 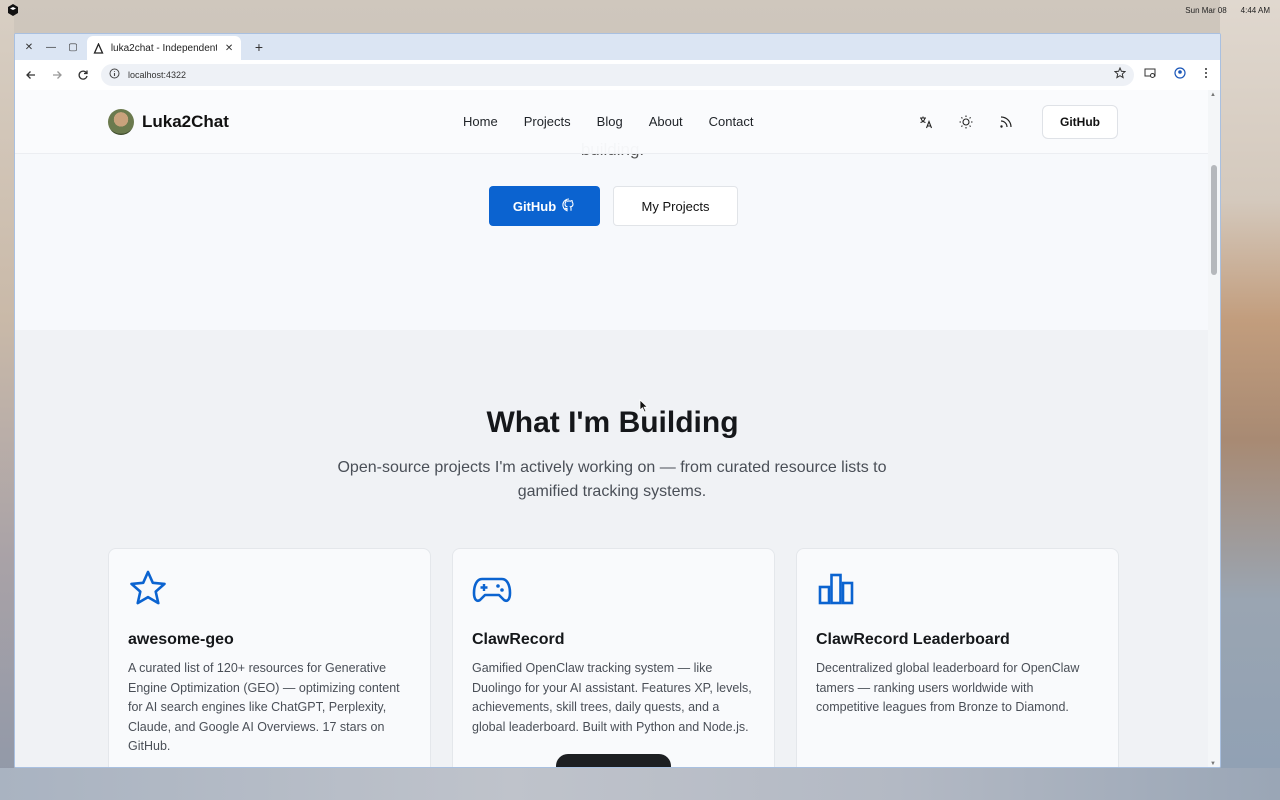 I want to click on github-icon, so click(x=569, y=206).